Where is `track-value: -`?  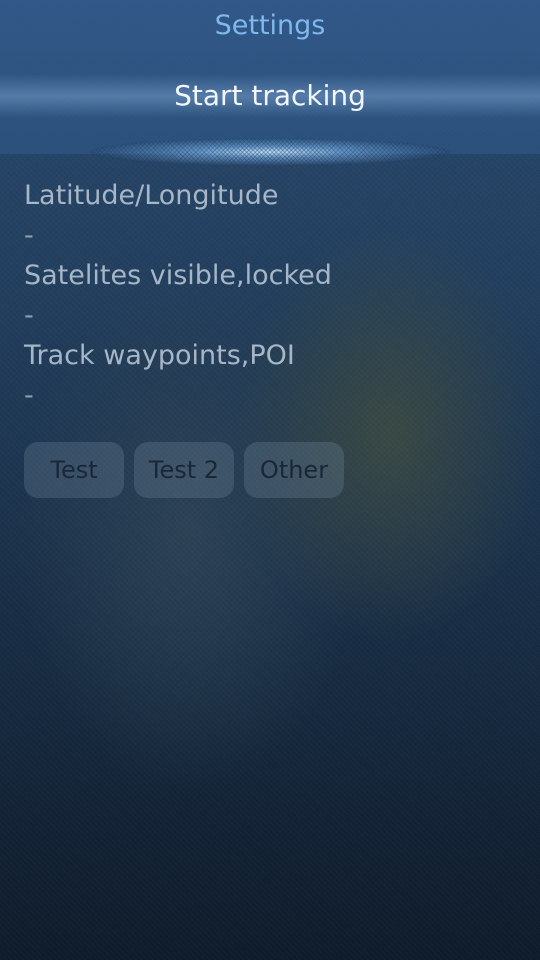
track-value: - is located at coordinates (29, 395).